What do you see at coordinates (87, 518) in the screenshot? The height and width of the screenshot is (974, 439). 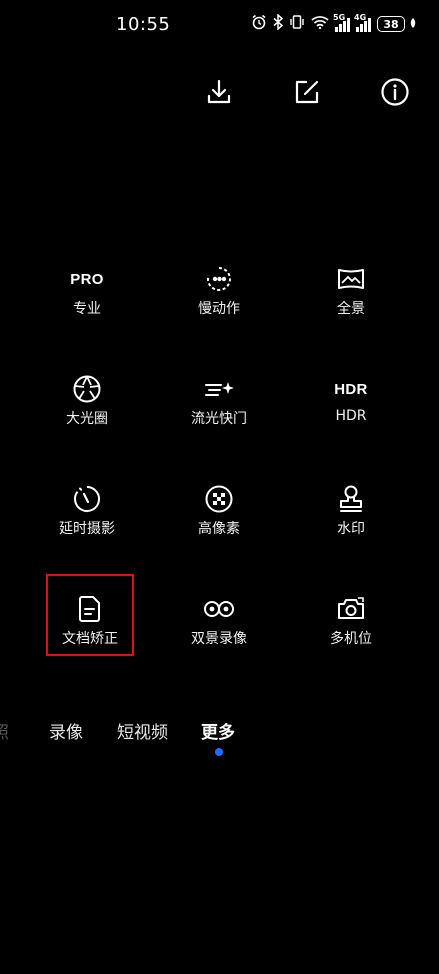 I see `mode-timelapse: 延时摄影` at bounding box center [87, 518].